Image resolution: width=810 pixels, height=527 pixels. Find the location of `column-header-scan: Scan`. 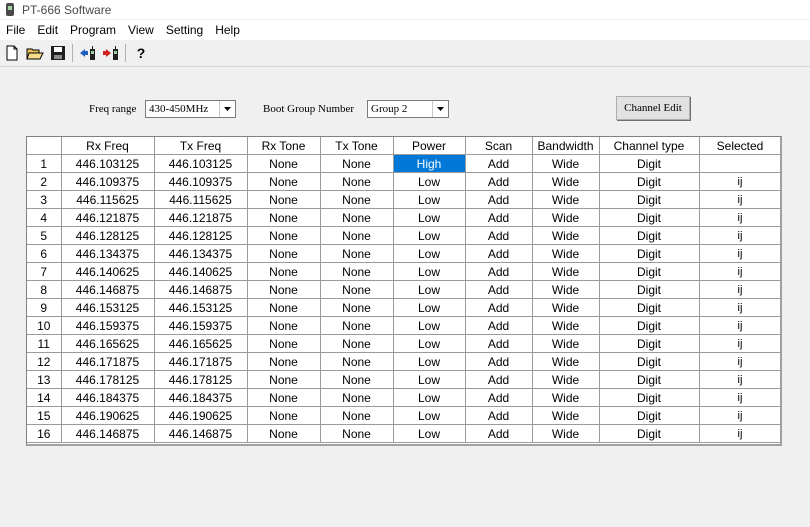

column-header-scan: Scan is located at coordinates (499, 146).